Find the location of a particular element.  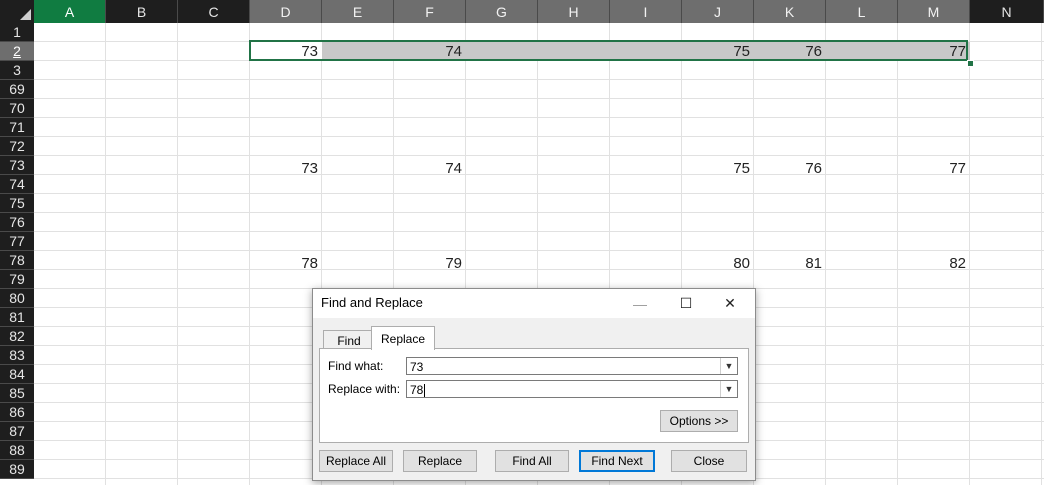

cell-j78: 80 is located at coordinates (716, 263).